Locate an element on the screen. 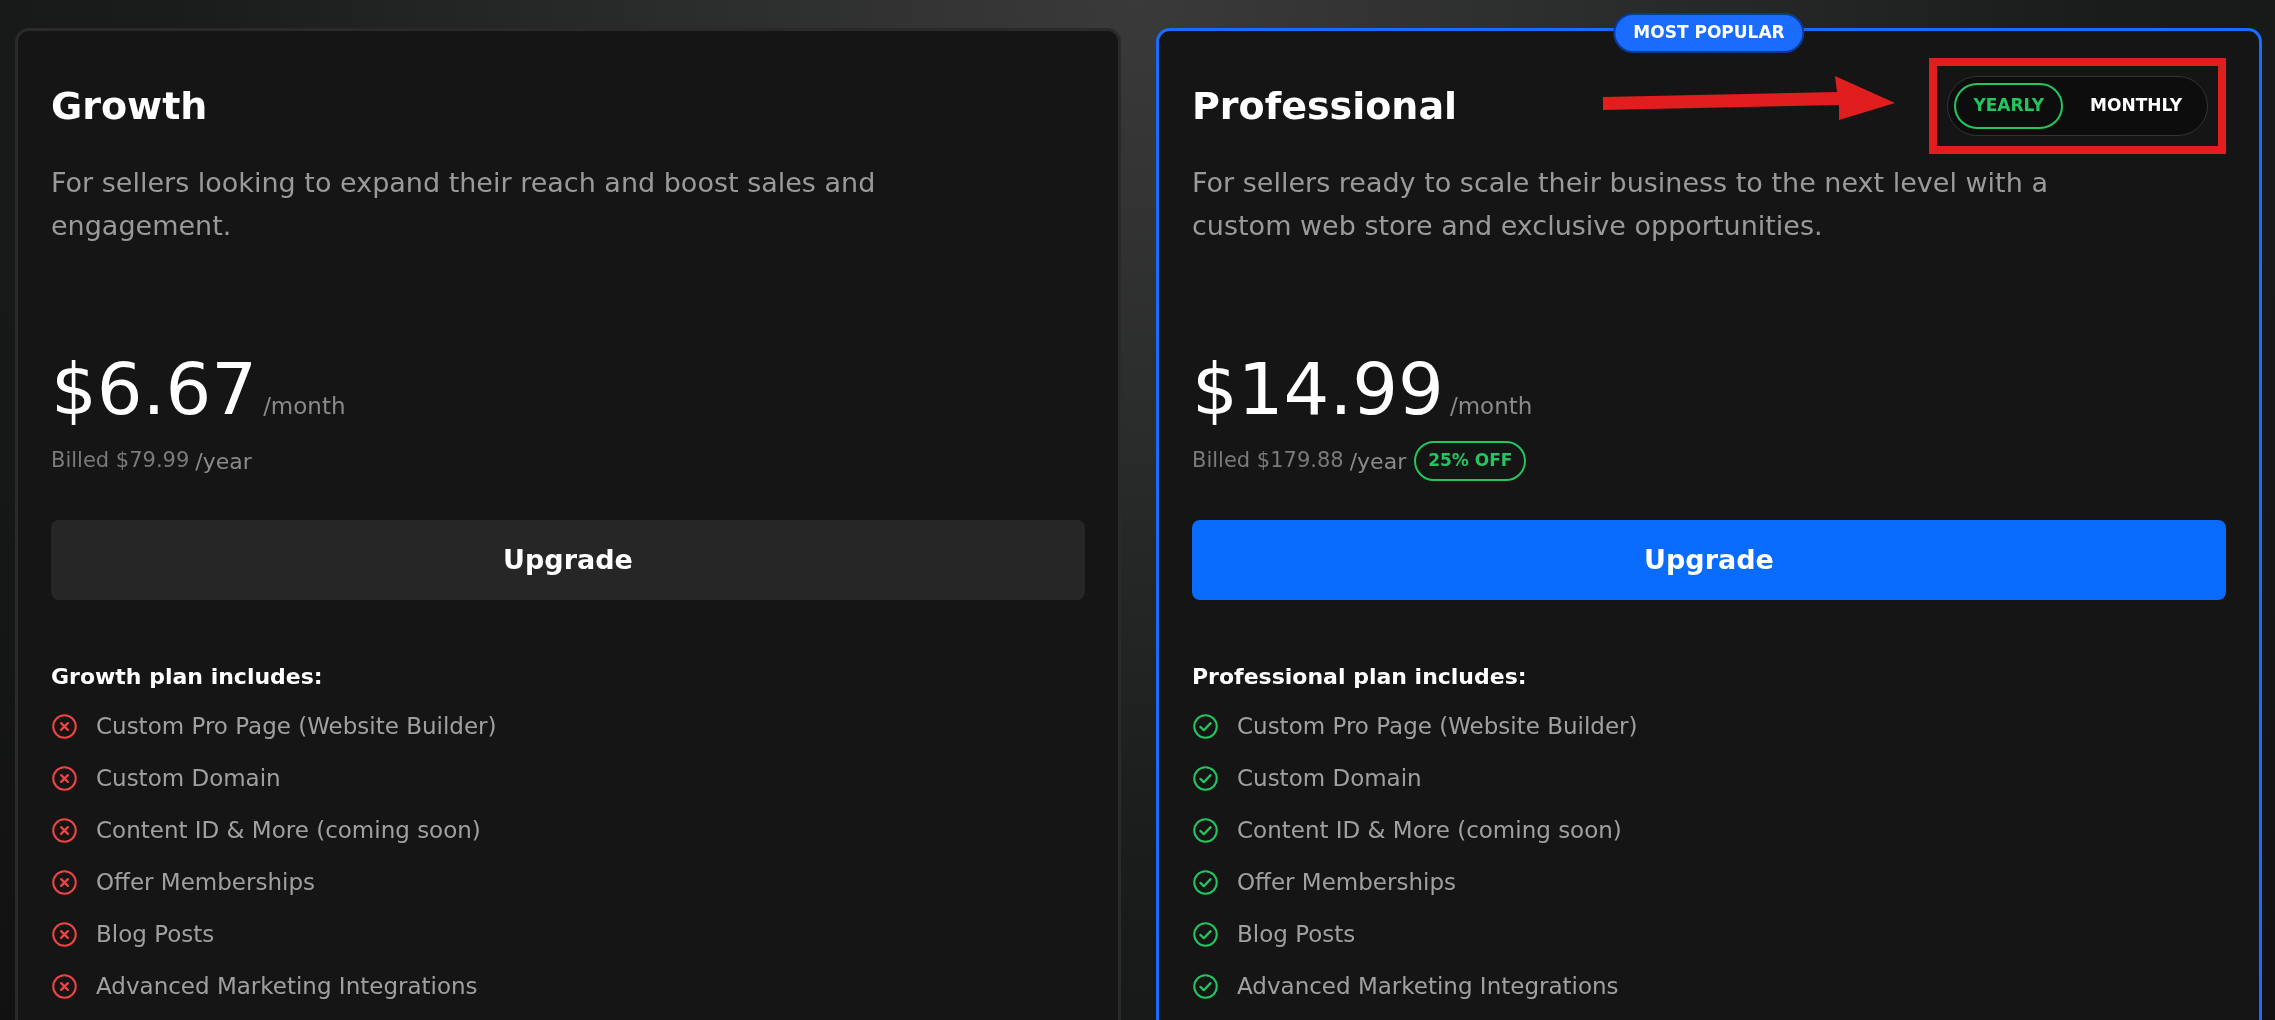 The image size is (2275, 1020). billing-toggle: YEARLY MONTHLY is located at coordinates (2077, 106).